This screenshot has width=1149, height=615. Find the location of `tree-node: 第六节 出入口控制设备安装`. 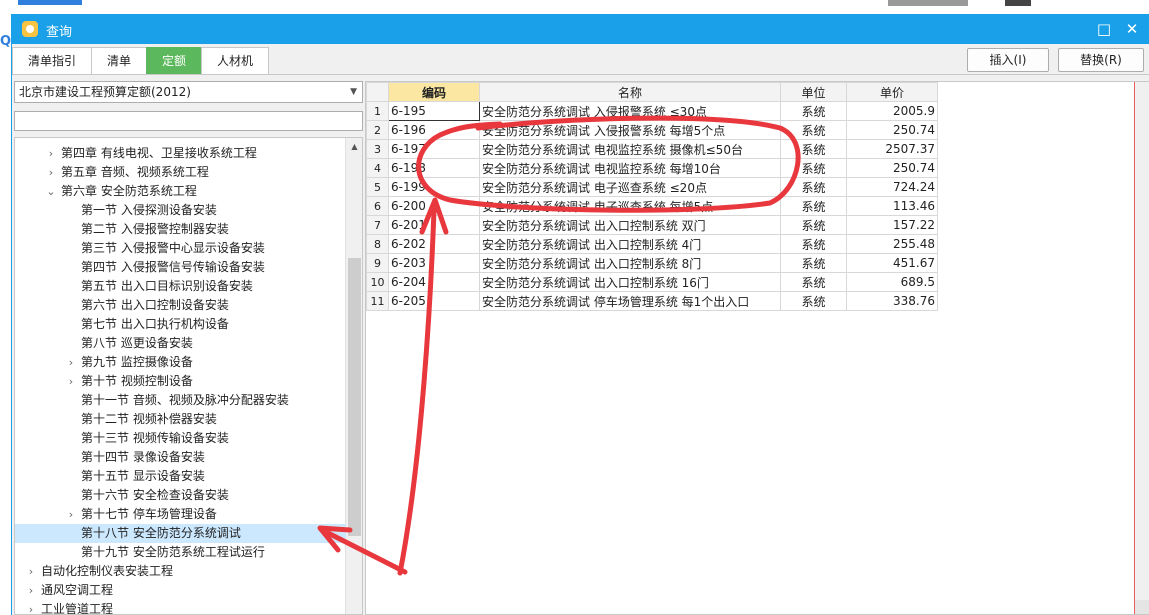

tree-node: 第六节 出入口控制设备安装 is located at coordinates (180, 305).